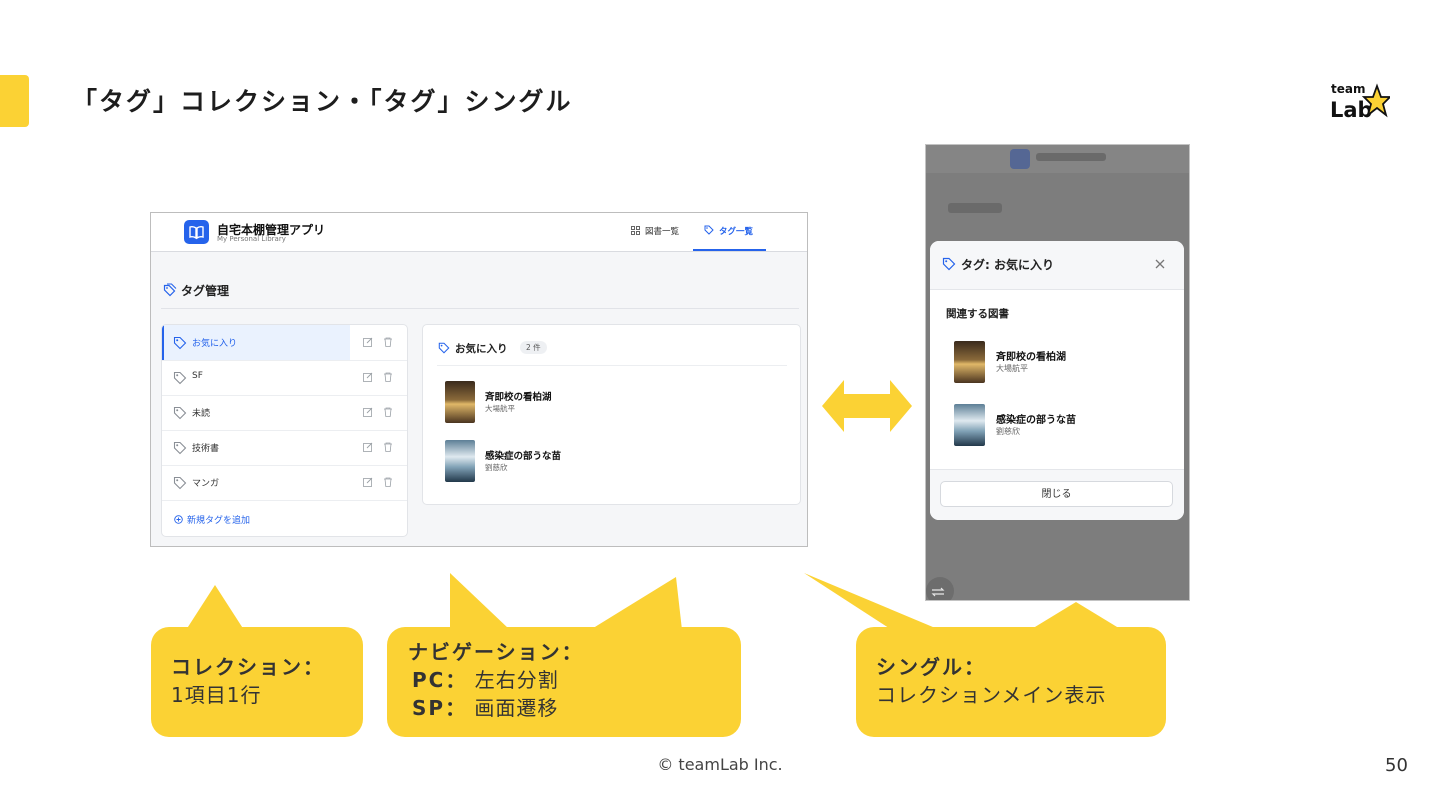  Describe the element at coordinates (284, 483) in the screenshot. I see `tag-row: マンガ` at that location.